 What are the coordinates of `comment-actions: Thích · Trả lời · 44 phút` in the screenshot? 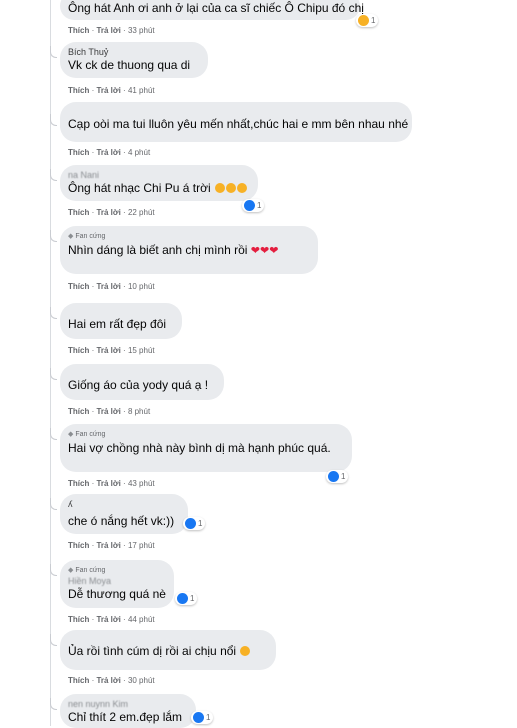 It's located at (111, 619).